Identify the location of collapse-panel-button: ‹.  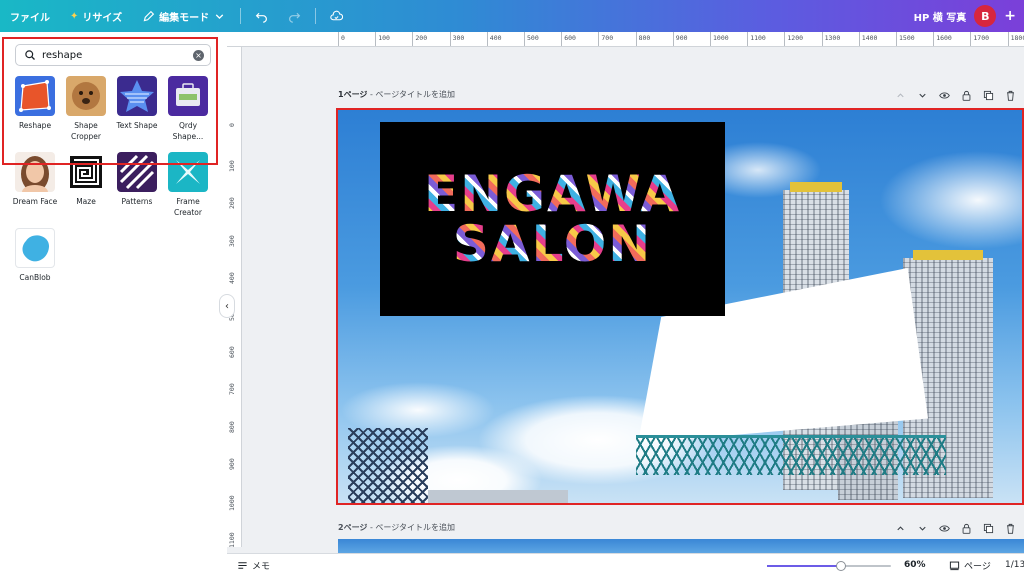
(227, 306).